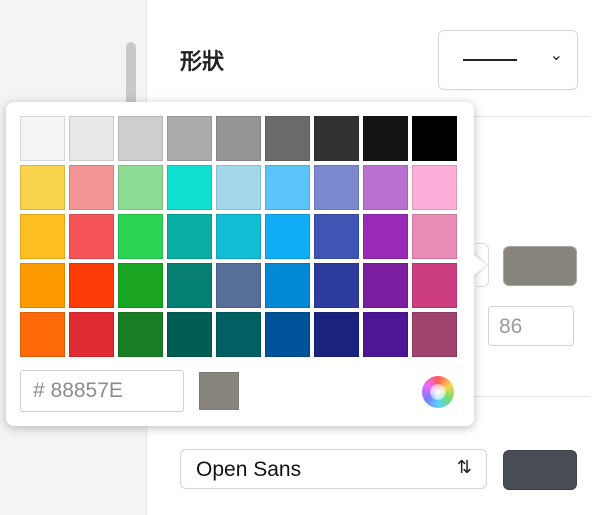 The width and height of the screenshot is (600, 515). What do you see at coordinates (202, 62) in the screenshot?
I see `shape-label: 形狀` at bounding box center [202, 62].